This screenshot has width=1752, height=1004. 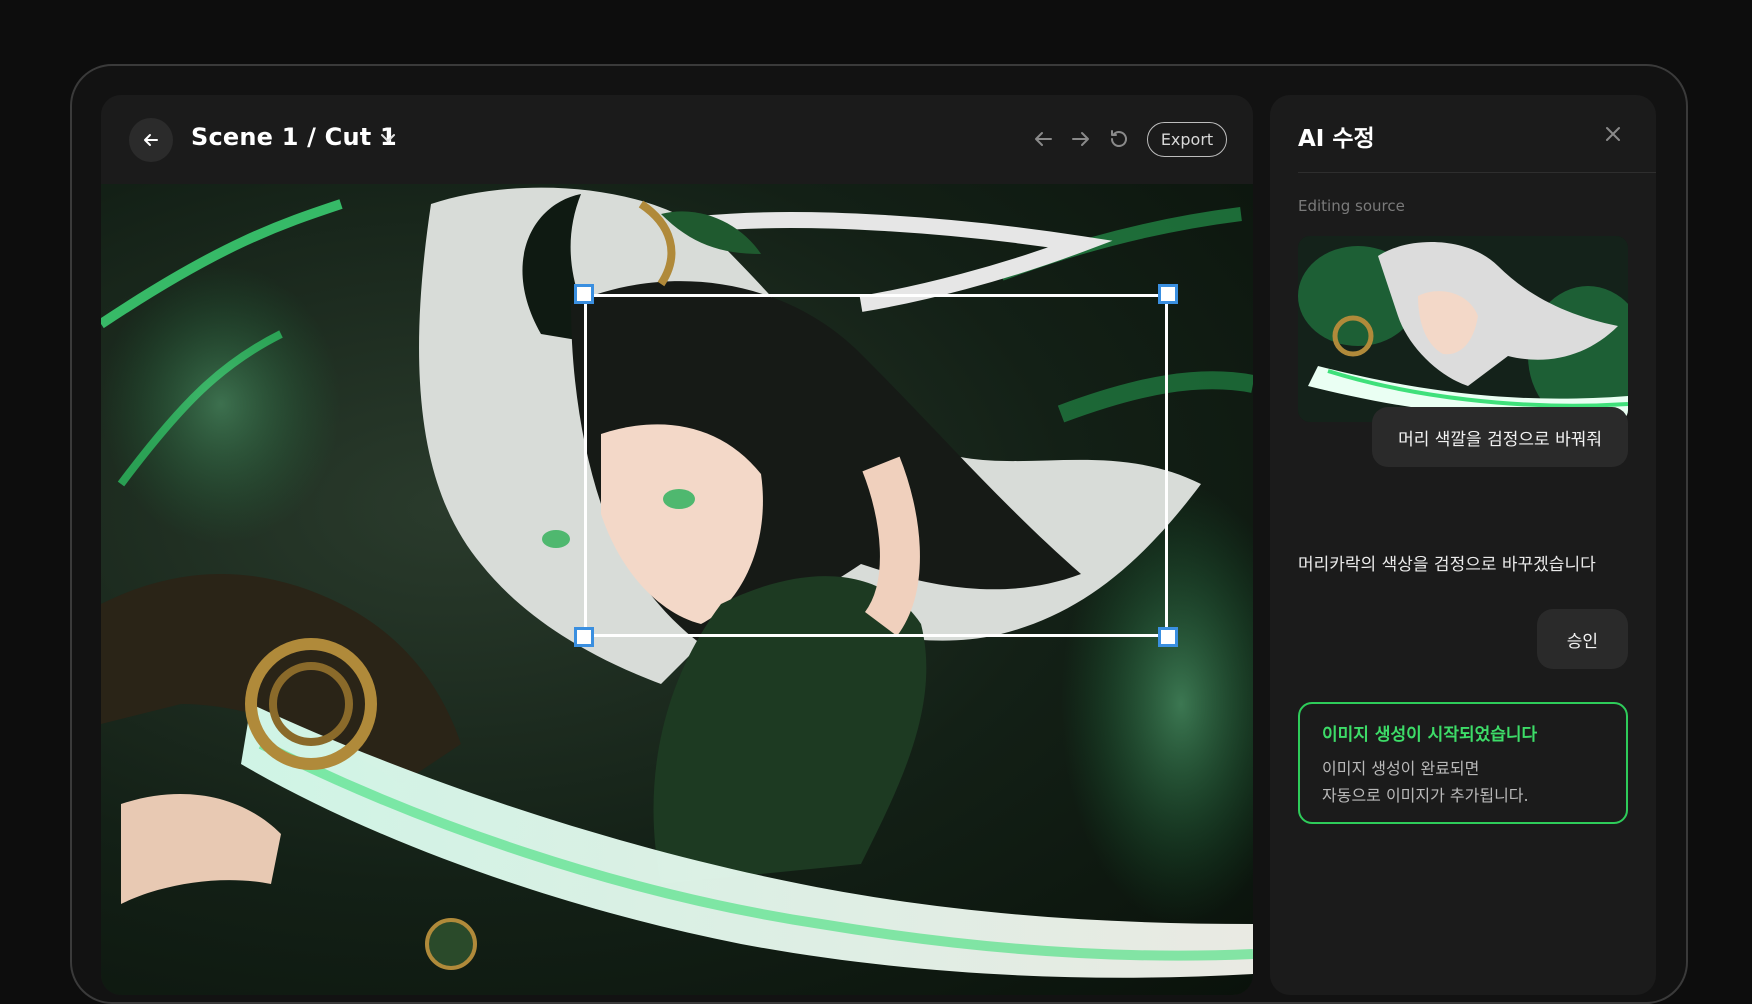 What do you see at coordinates (1187, 139) in the screenshot?
I see `export-button: Export` at bounding box center [1187, 139].